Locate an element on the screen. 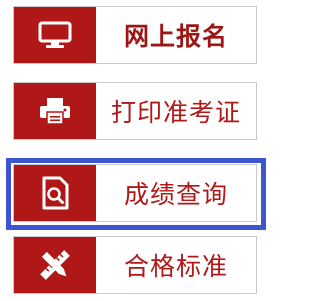 The width and height of the screenshot is (320, 301). menu-item-label: 打印准考证 is located at coordinates (175, 112).